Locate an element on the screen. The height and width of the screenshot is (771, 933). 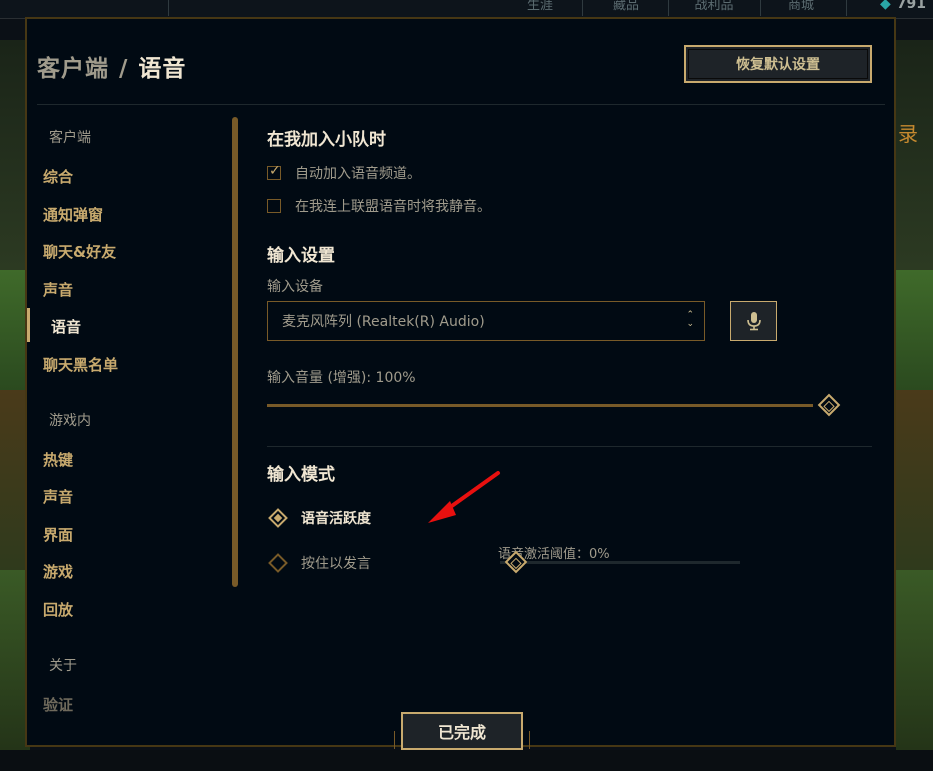
nav-tab-loot: 战利品 is located at coordinates (714, 8).